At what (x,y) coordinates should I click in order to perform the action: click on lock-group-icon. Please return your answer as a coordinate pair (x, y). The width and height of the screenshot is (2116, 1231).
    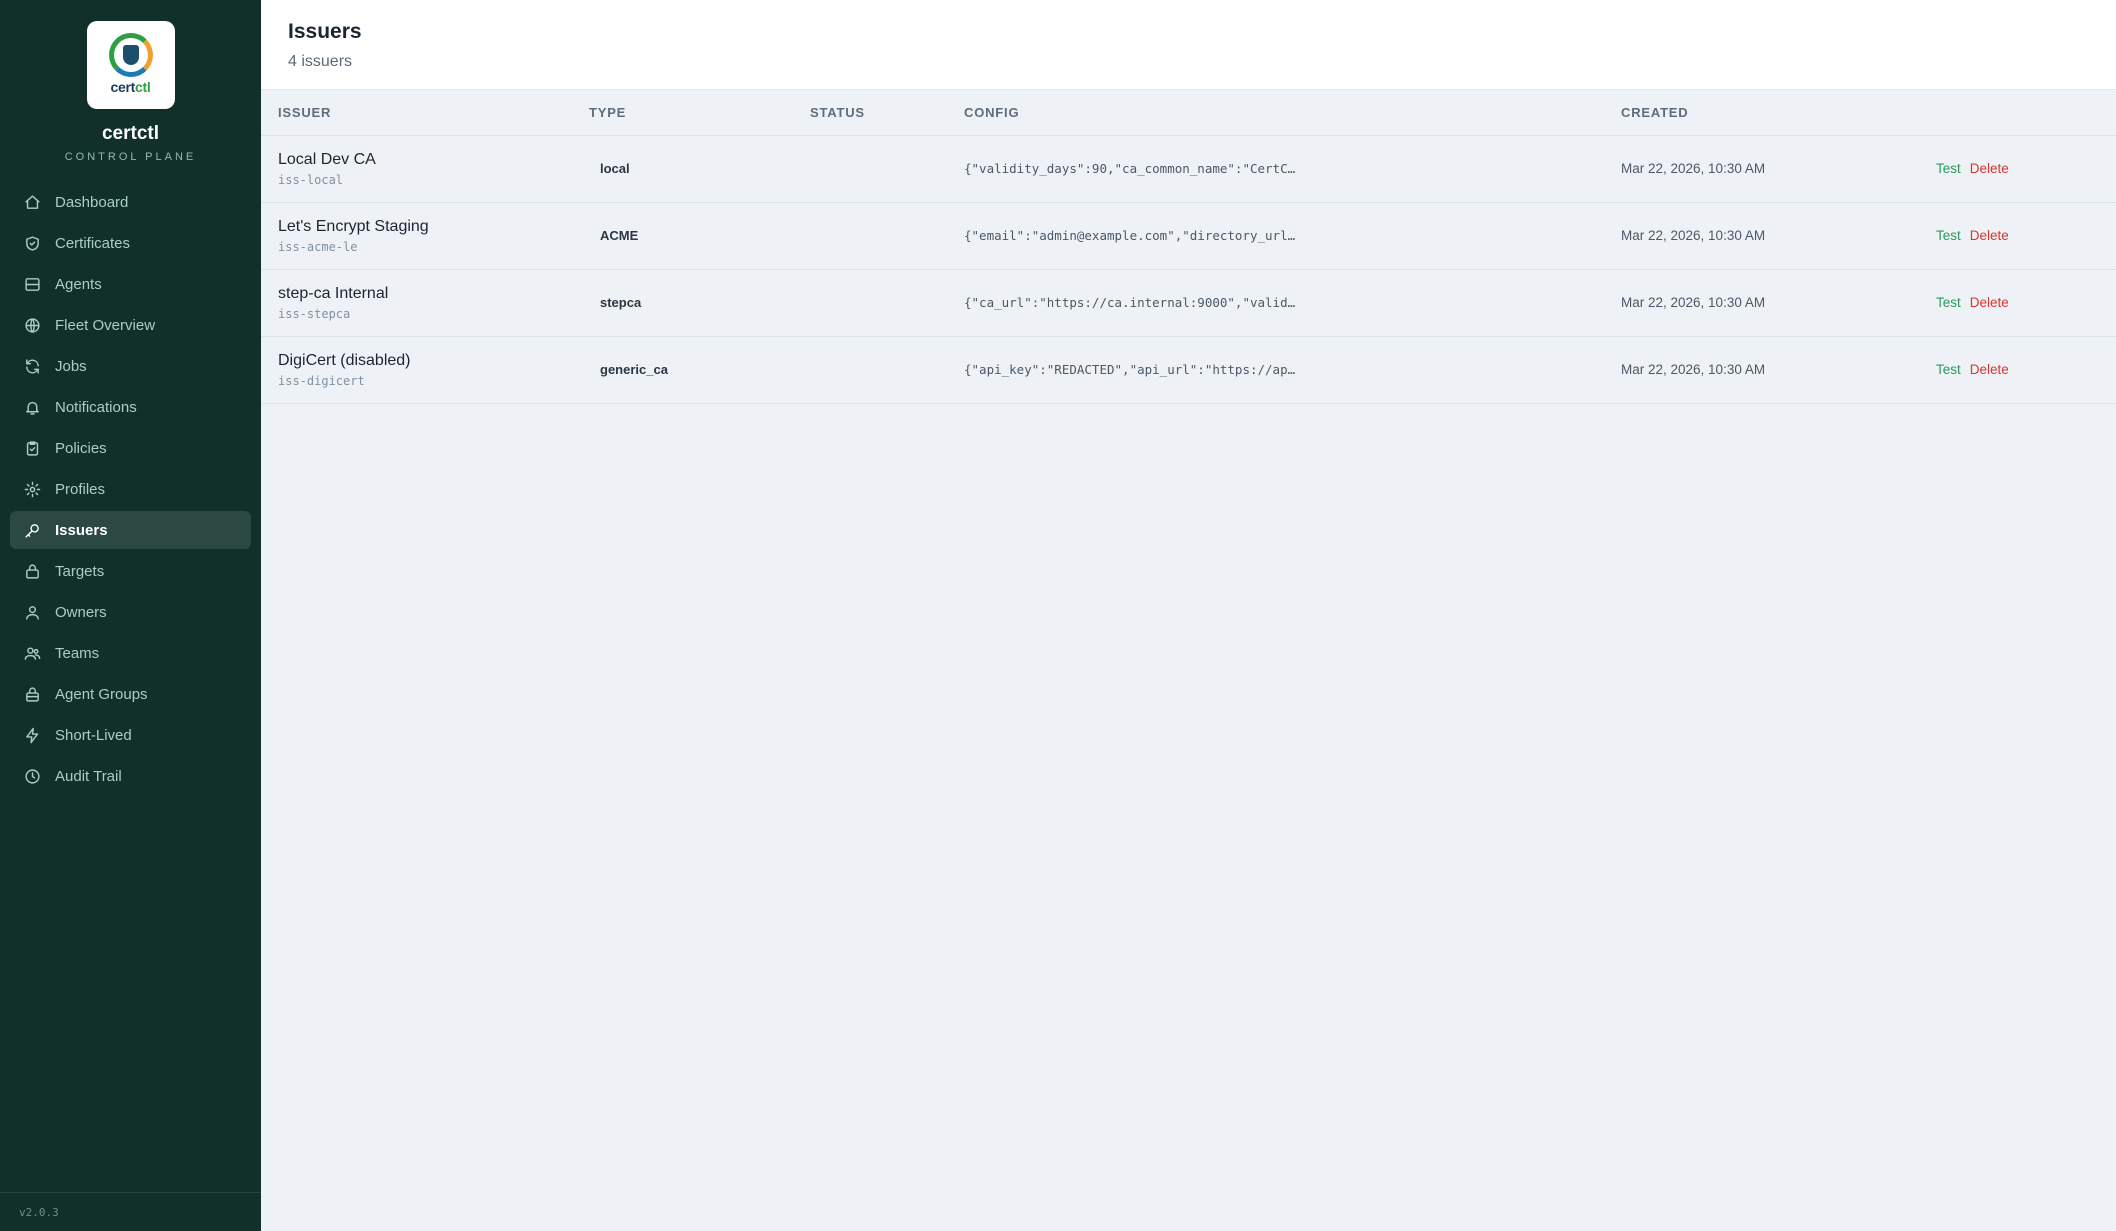
    Looking at the image, I should click on (32, 694).